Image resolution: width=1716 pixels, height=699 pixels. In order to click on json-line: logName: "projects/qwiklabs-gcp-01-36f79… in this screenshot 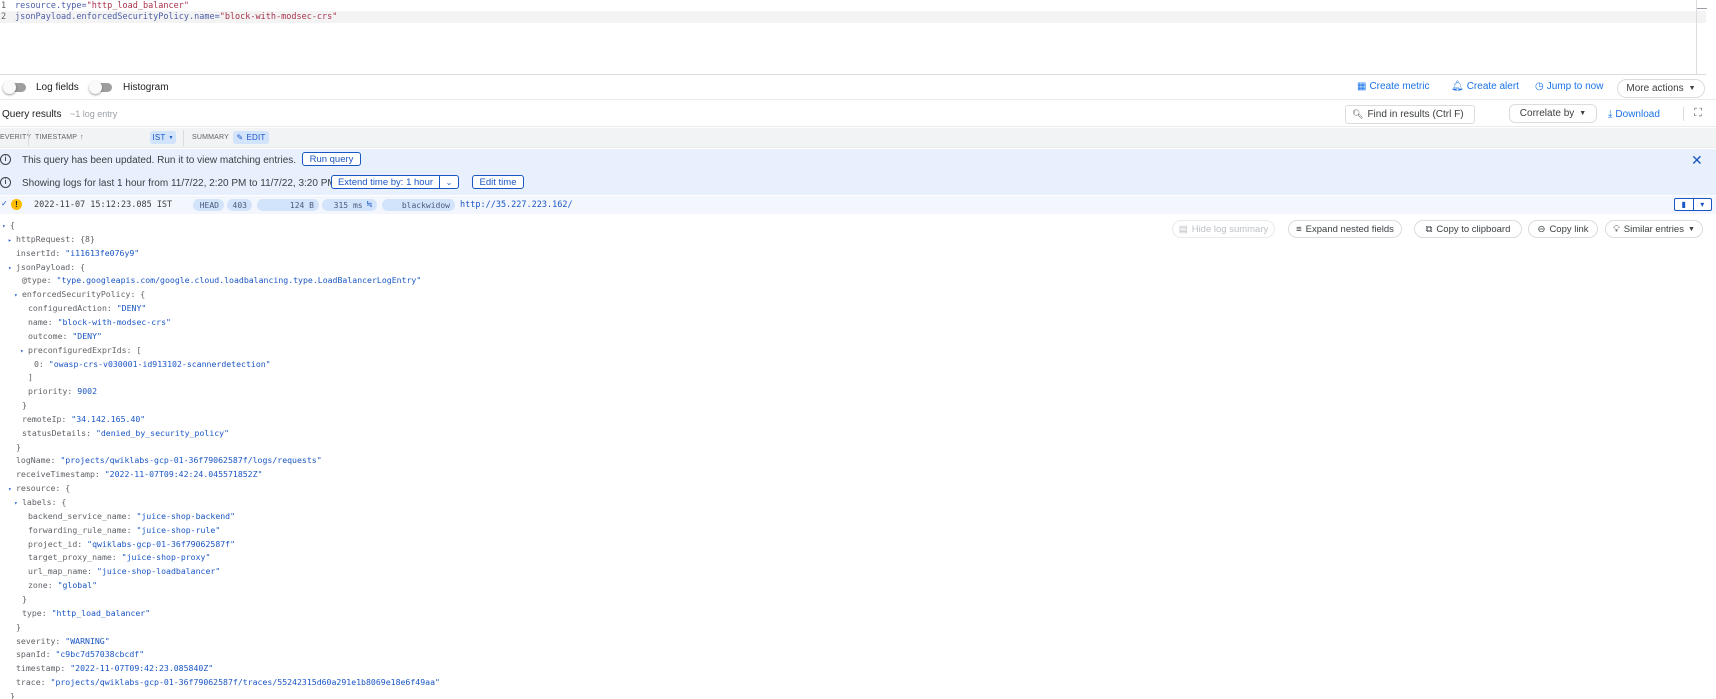, I will do `click(169, 460)`.